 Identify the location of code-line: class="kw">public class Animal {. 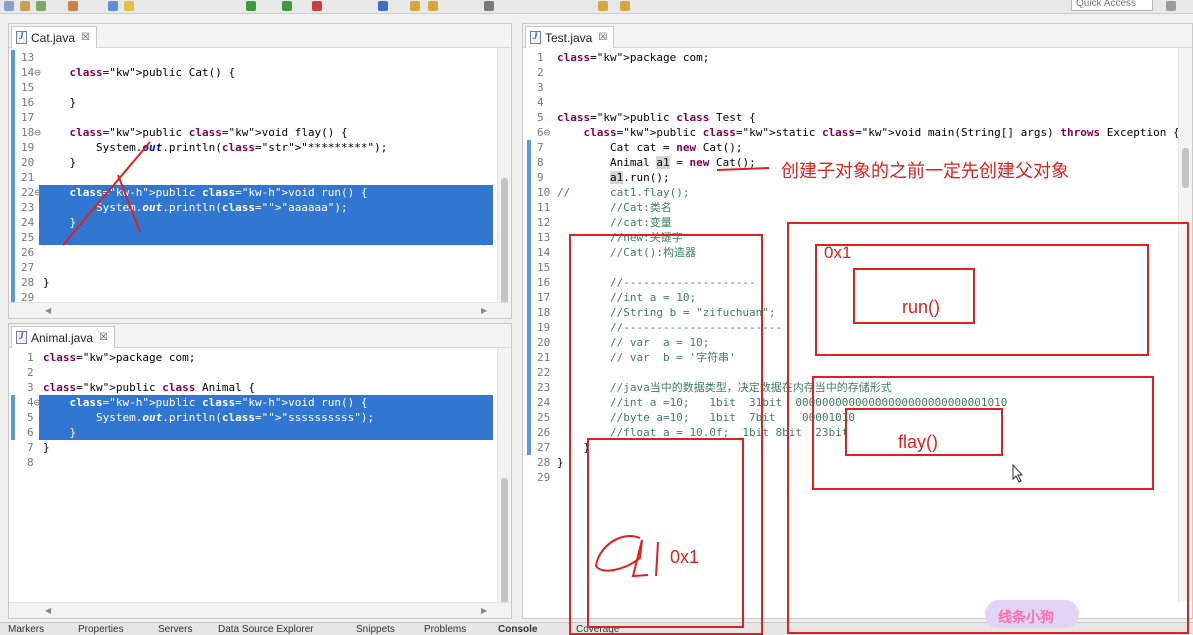
(149, 387).